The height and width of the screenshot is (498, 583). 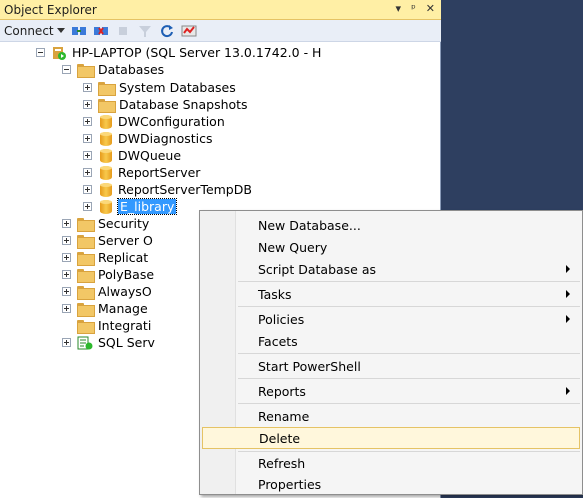 I want to click on node-label: Database Snapshots, so click(x=183, y=104).